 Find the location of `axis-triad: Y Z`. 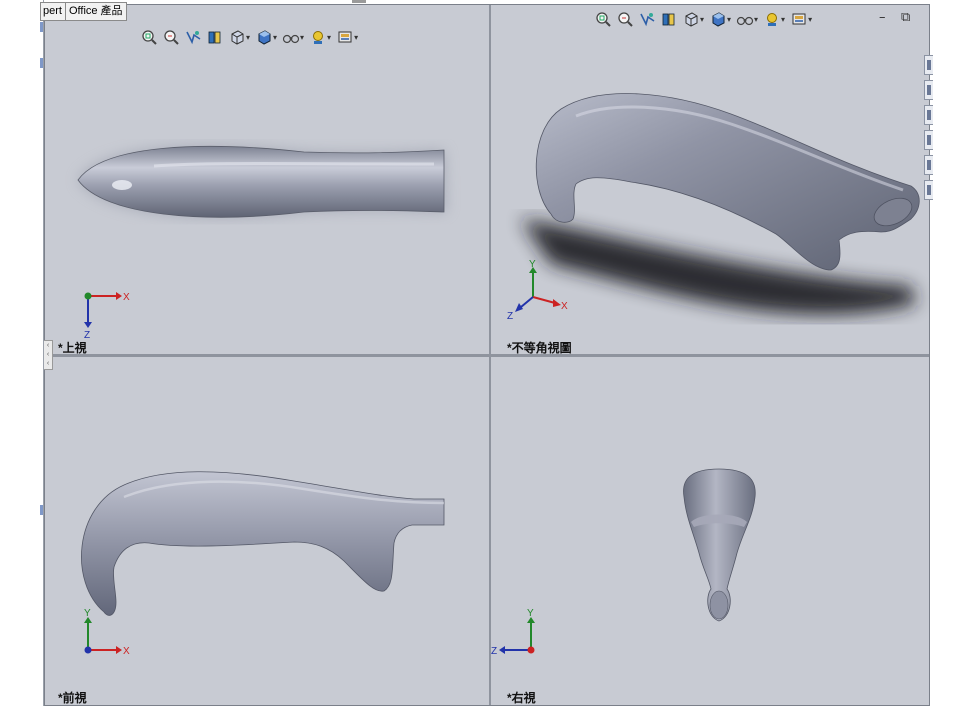

axis-triad: Y Z is located at coordinates (513, 632).